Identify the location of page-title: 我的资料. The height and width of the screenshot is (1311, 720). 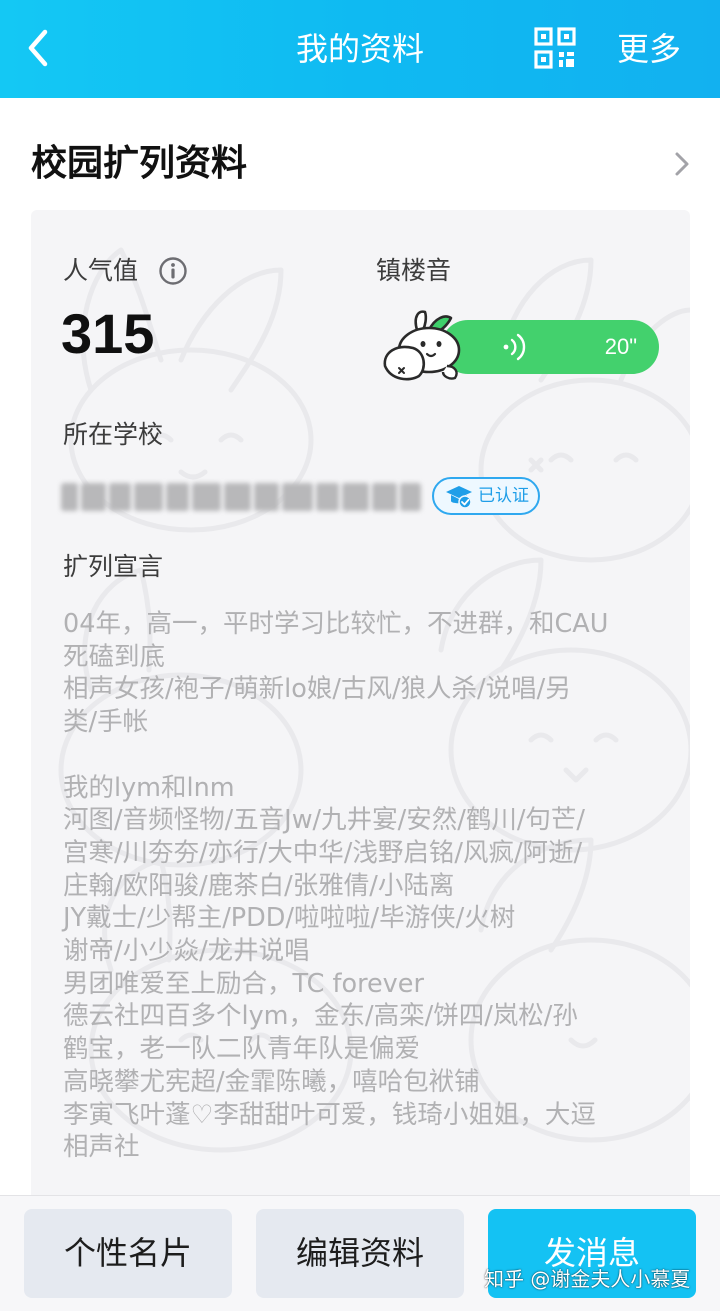
(359, 49).